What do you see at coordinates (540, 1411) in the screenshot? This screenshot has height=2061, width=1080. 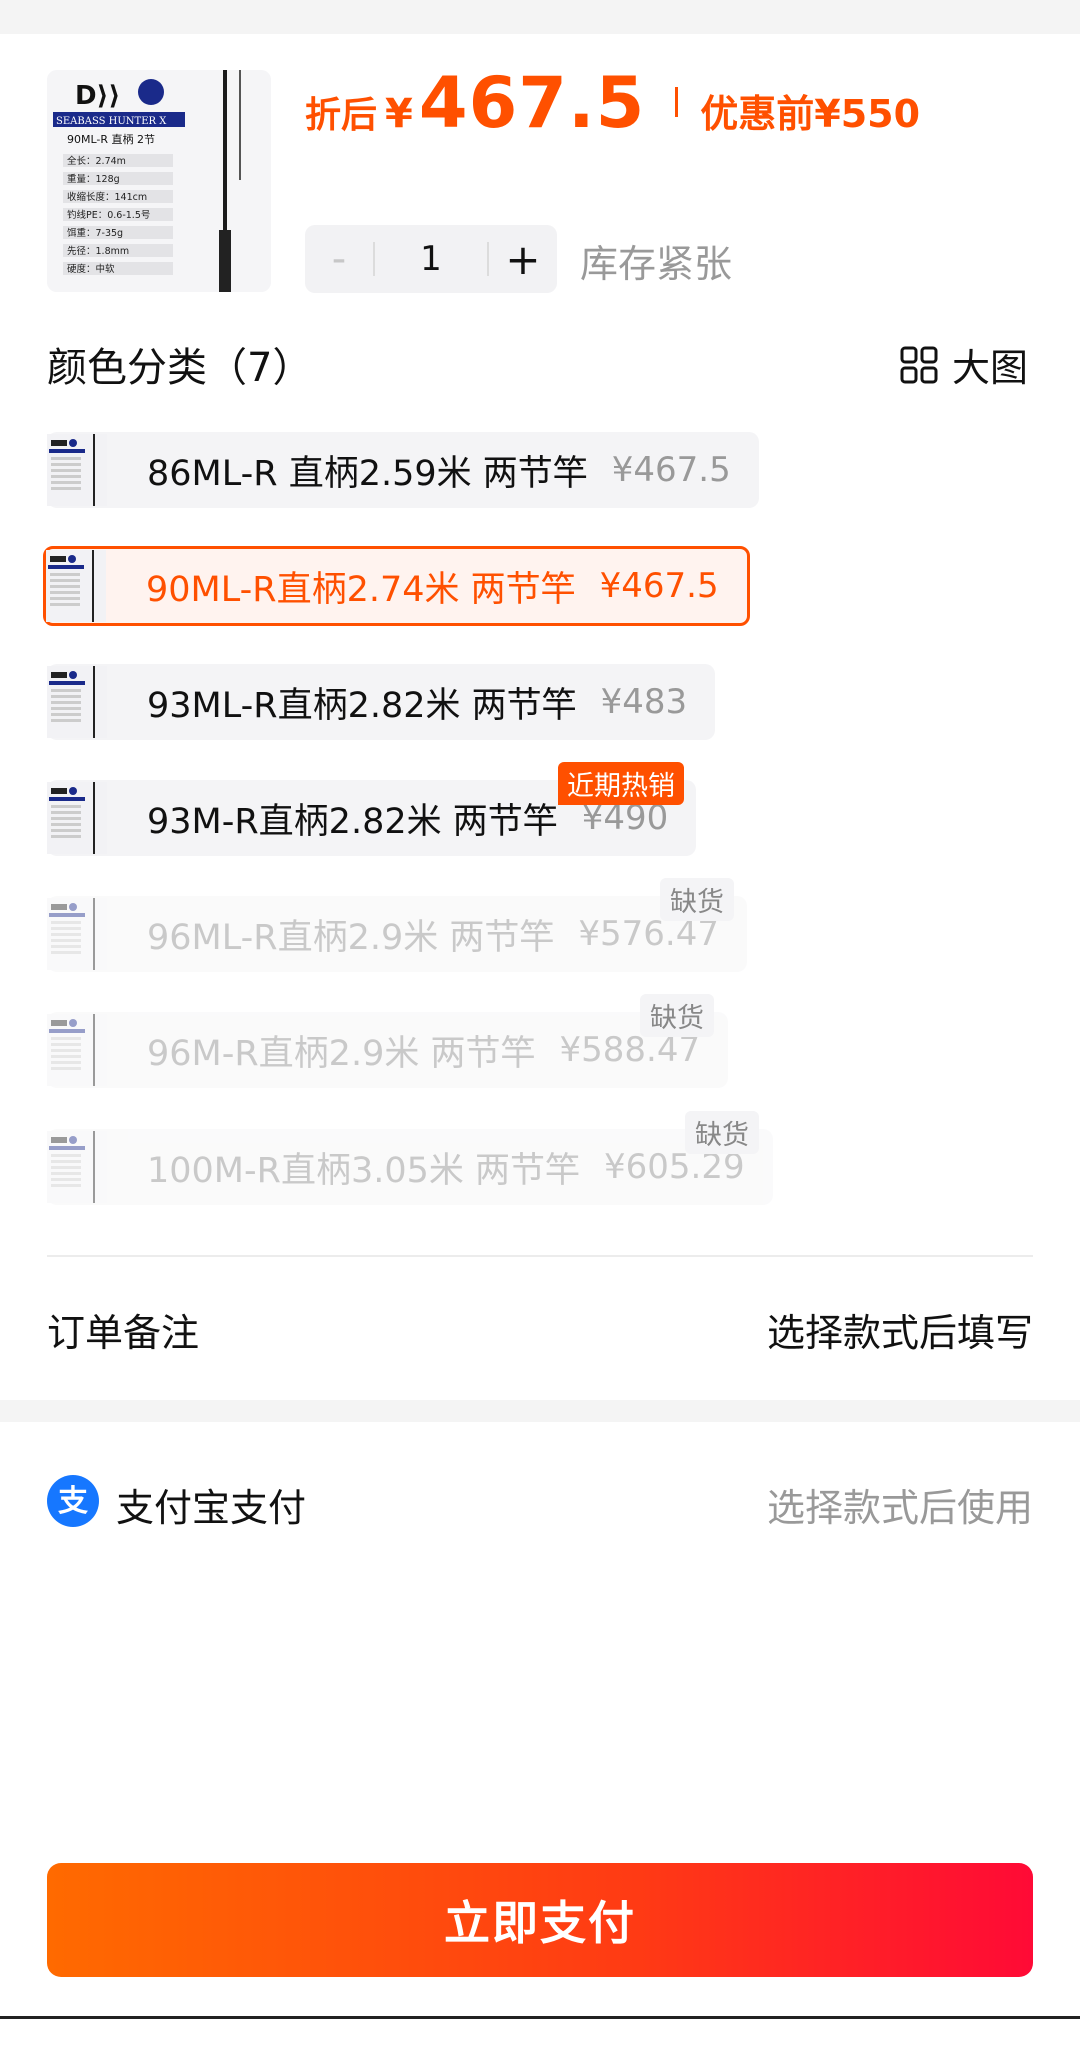 I see `section-gap` at bounding box center [540, 1411].